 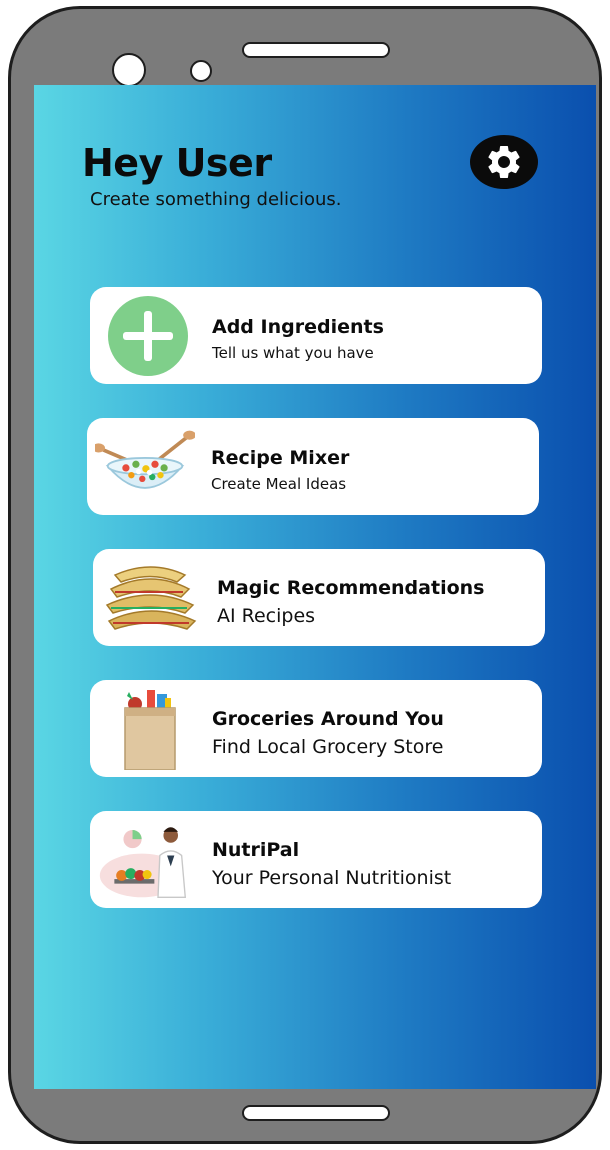 I want to click on recipe-mixer-card: Recipe Mixer Create Meal Ideas, so click(x=313, y=466).